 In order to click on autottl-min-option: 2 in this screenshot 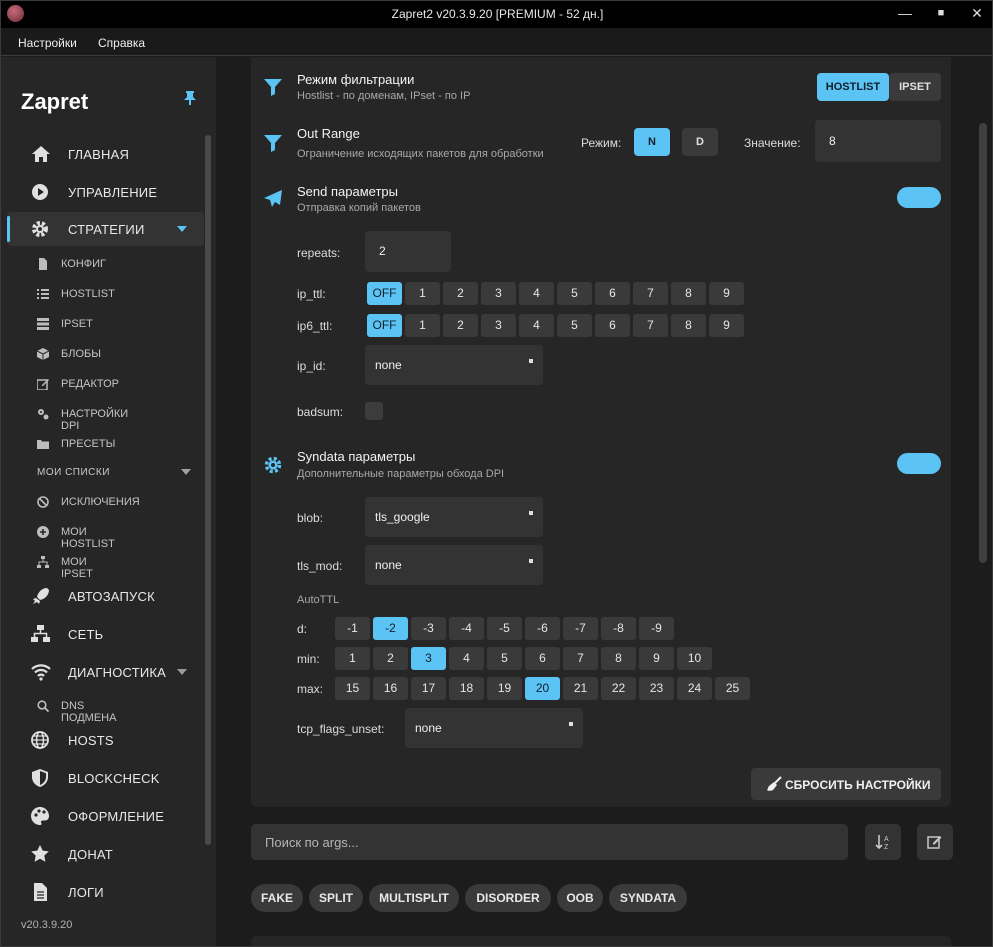, I will do `click(390, 658)`.